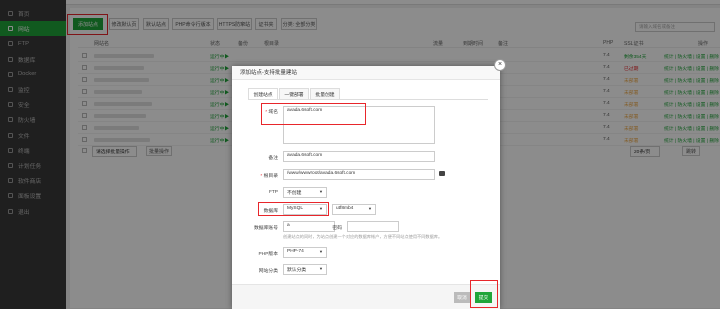  Describe the element at coordinates (442, 173) in the screenshot. I see `folder-icon` at that location.